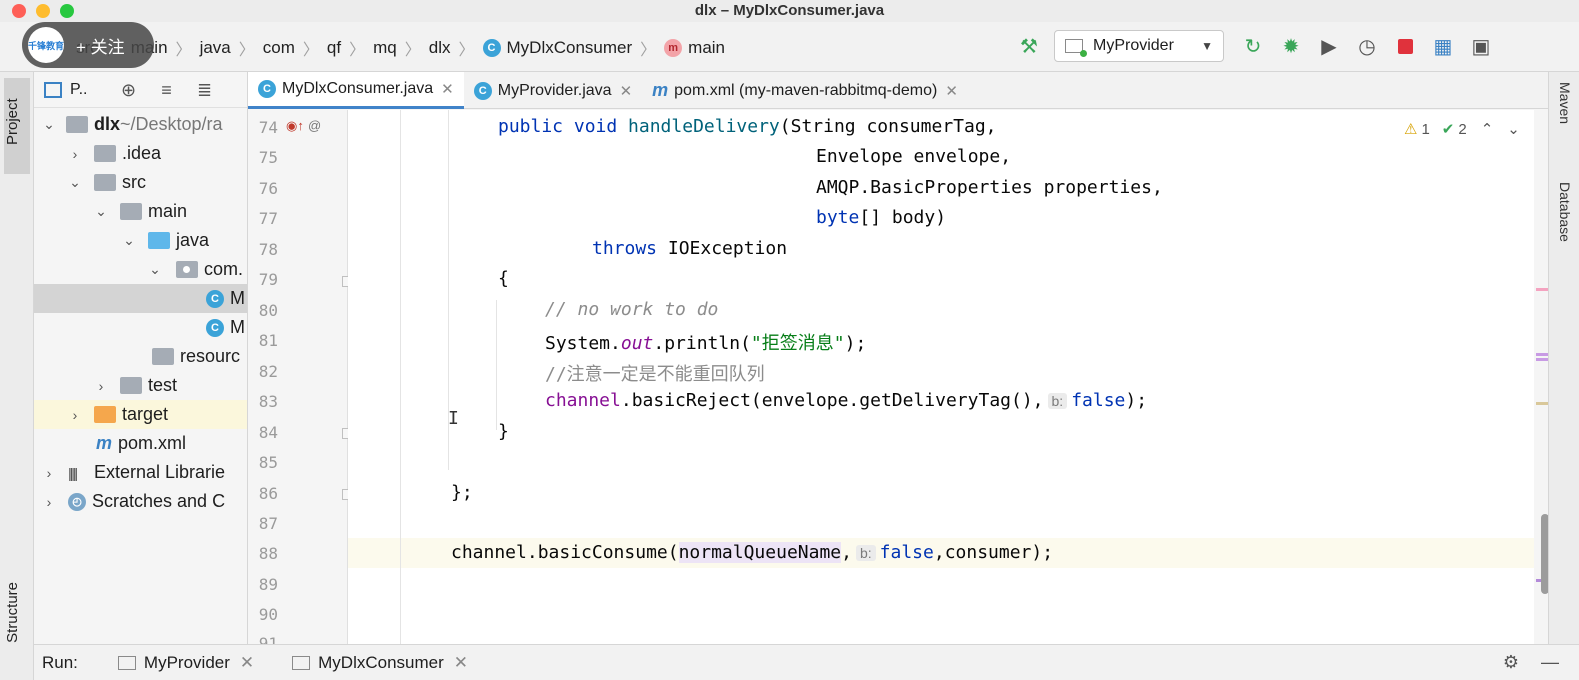 This screenshot has height=680, width=1579. What do you see at coordinates (632, 309) in the screenshot?
I see `code-line-80: // no work to do` at bounding box center [632, 309].